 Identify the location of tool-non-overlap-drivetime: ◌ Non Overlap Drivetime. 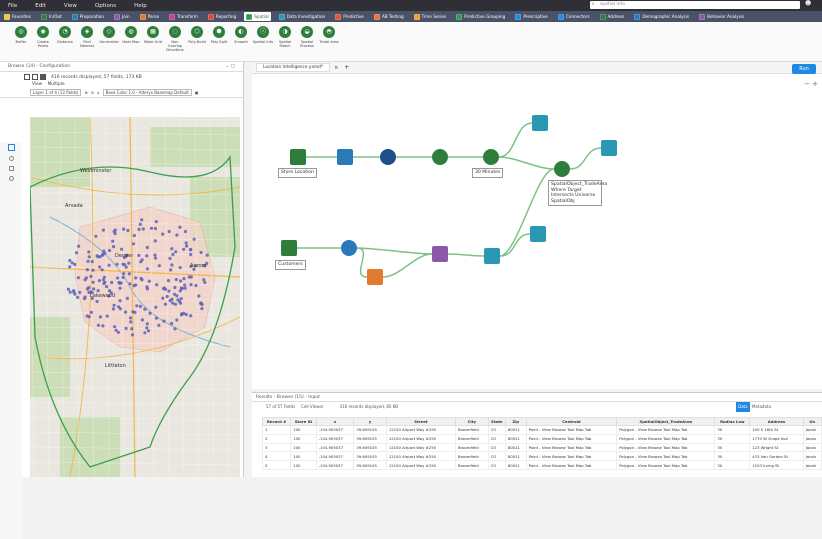
(175, 43).